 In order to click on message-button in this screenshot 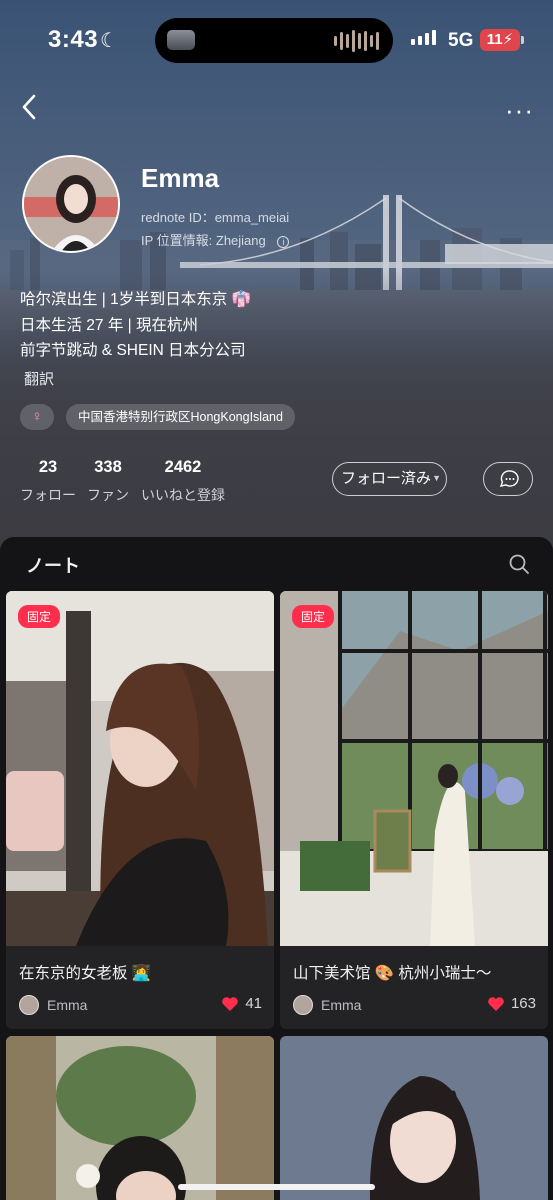, I will do `click(508, 479)`.